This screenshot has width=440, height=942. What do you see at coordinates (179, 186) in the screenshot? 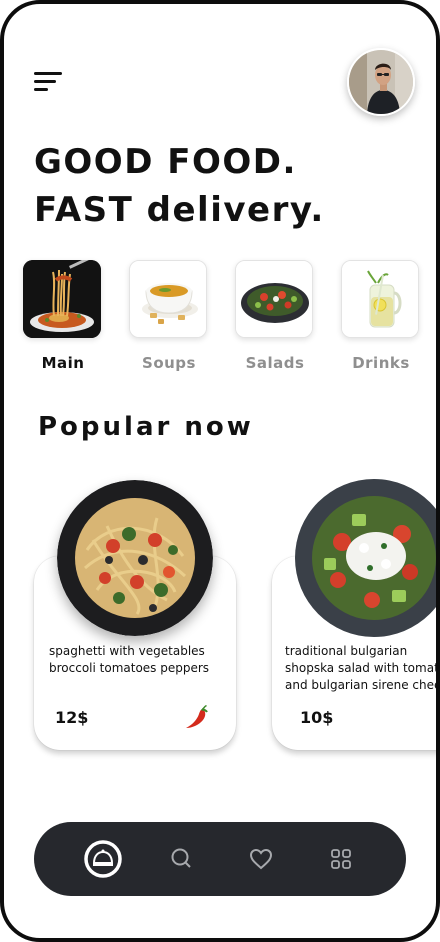
I see `page-title: GOOD FOOD. FAST delivery.` at bounding box center [179, 186].